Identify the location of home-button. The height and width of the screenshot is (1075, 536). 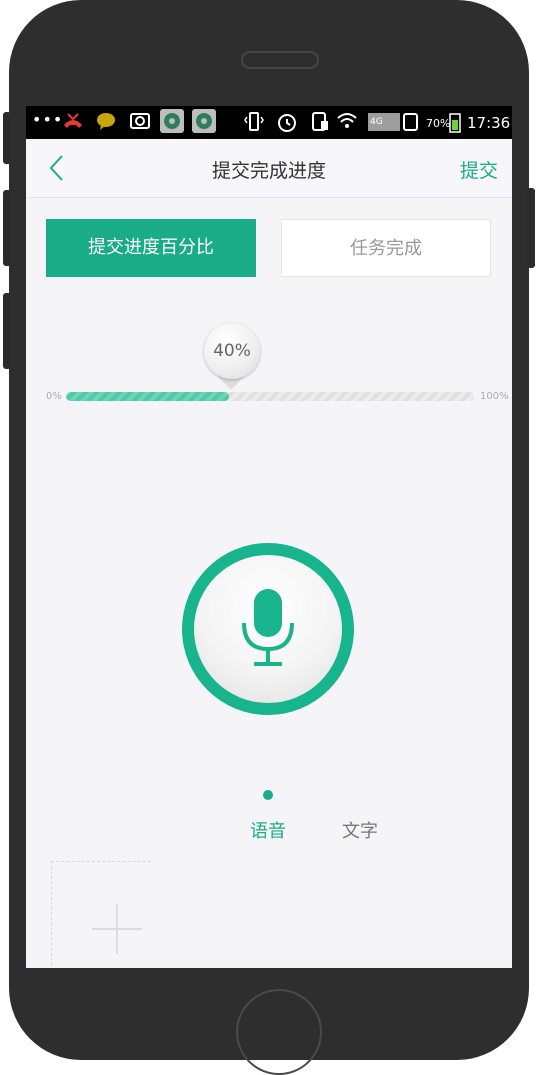
(279, 1032).